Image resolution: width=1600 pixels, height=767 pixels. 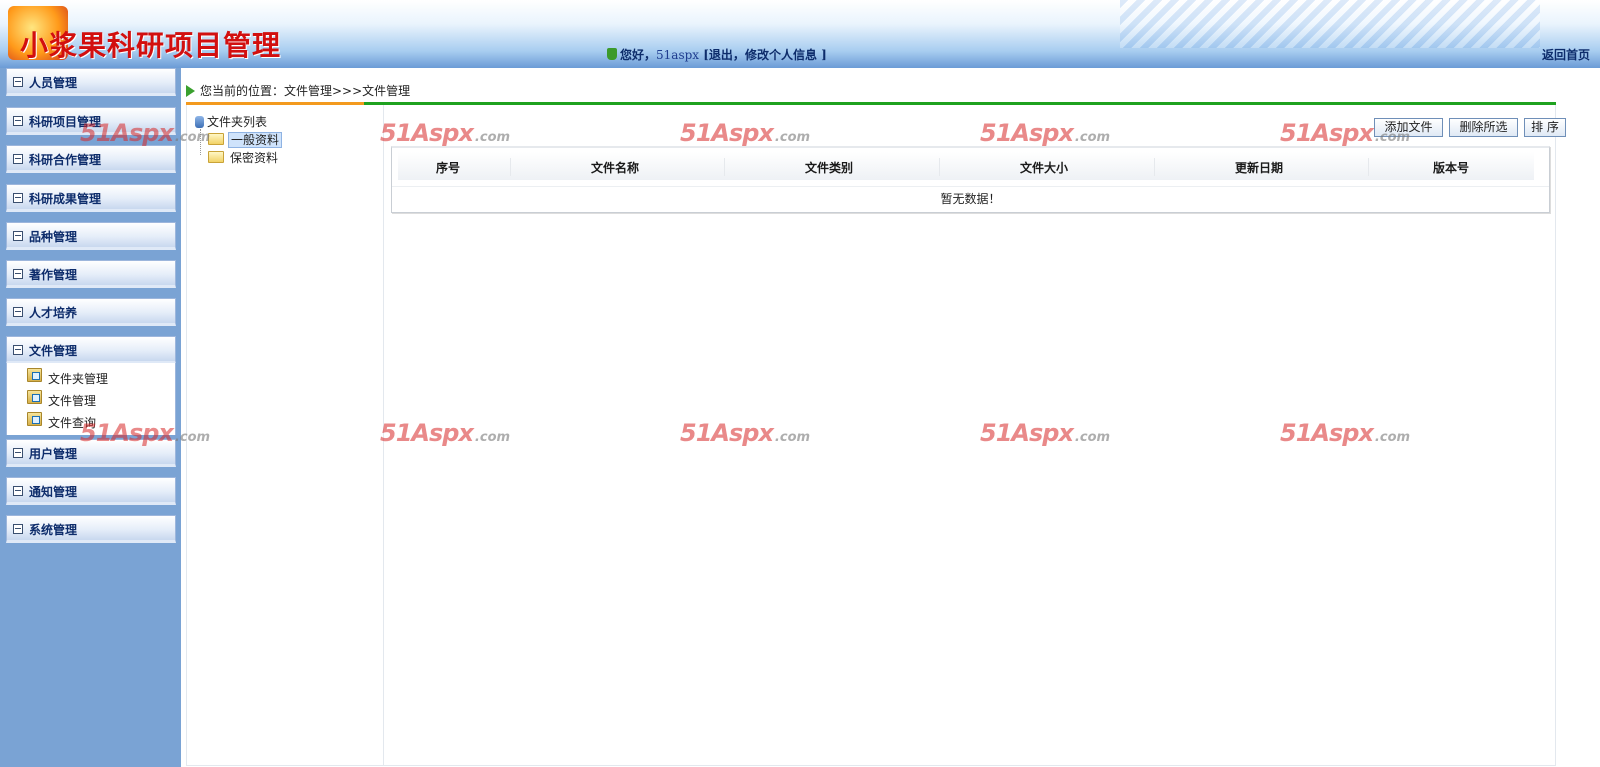 I want to click on database-icon, so click(x=199, y=122).